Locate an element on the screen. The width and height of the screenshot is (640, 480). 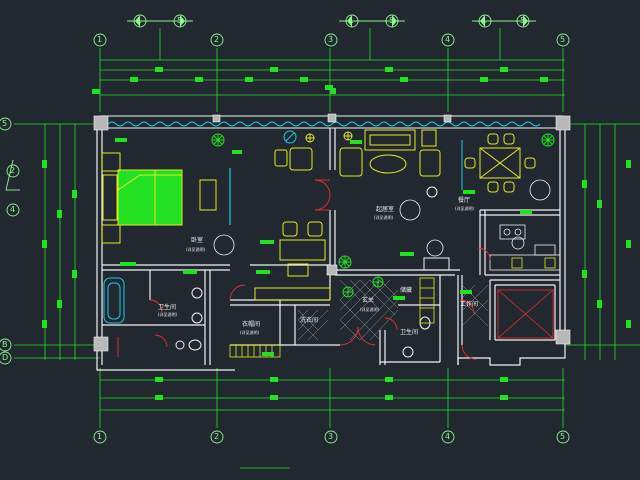
room-label-laundry: 洗衣间 is located at coordinates (309, 320).